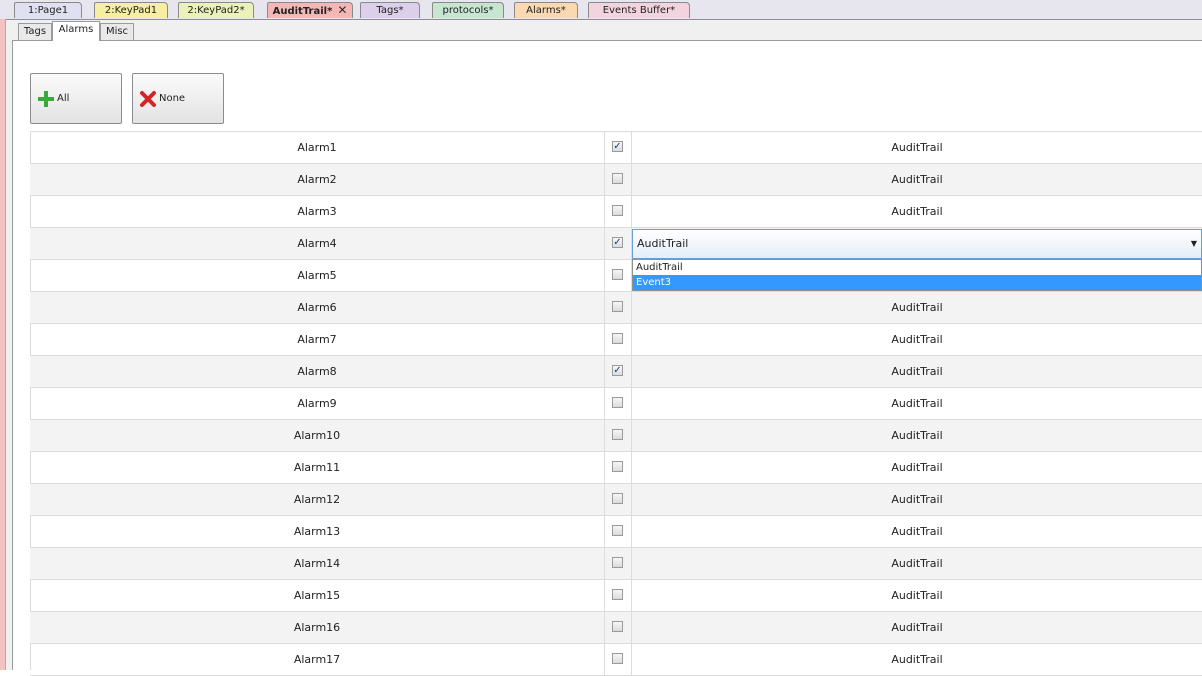 This screenshot has height=676, width=1202. What do you see at coordinates (917, 267) in the screenshot?
I see `dropdown-option: AuditTrail` at bounding box center [917, 267].